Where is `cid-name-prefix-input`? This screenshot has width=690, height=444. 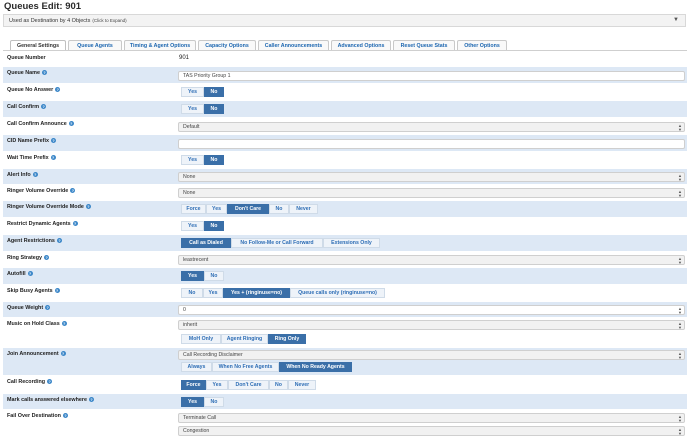 cid-name-prefix-input is located at coordinates (431, 144).